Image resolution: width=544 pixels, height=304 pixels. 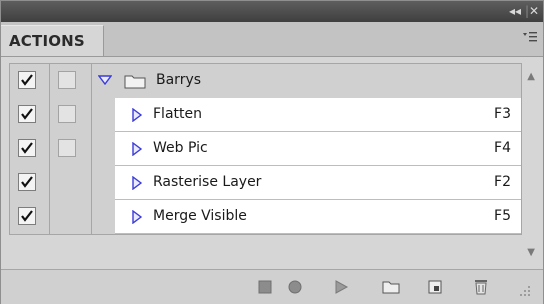 What do you see at coordinates (502, 148) in the screenshot?
I see `action-shortcut: F4` at bounding box center [502, 148].